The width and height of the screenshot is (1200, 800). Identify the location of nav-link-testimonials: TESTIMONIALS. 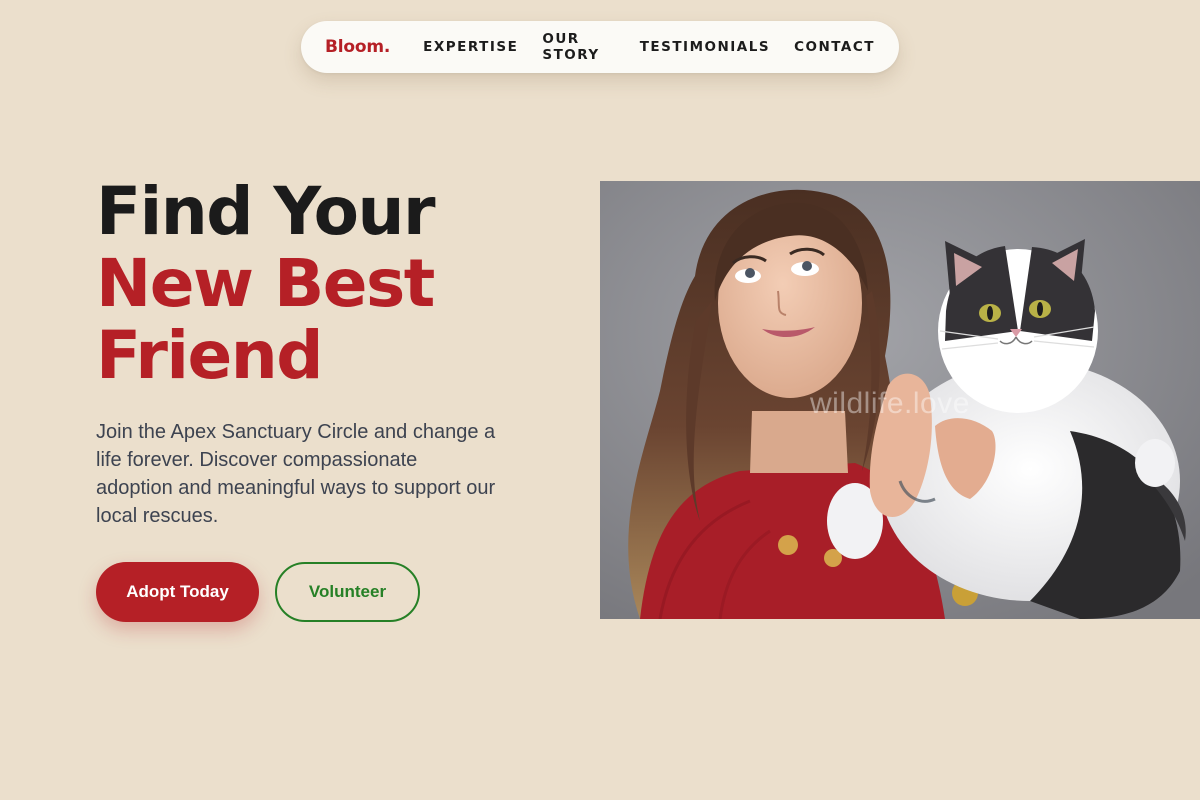
(705, 47).